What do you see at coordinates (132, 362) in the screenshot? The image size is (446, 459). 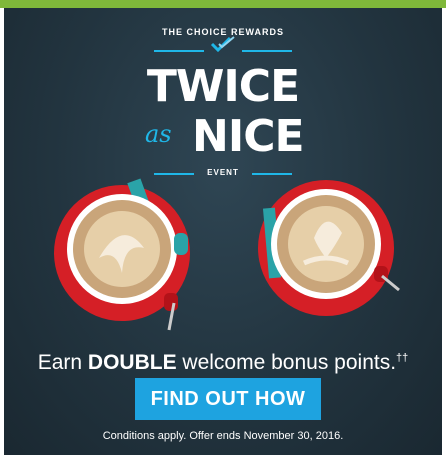 I see `offer-emphasis: DOUBLE` at bounding box center [132, 362].